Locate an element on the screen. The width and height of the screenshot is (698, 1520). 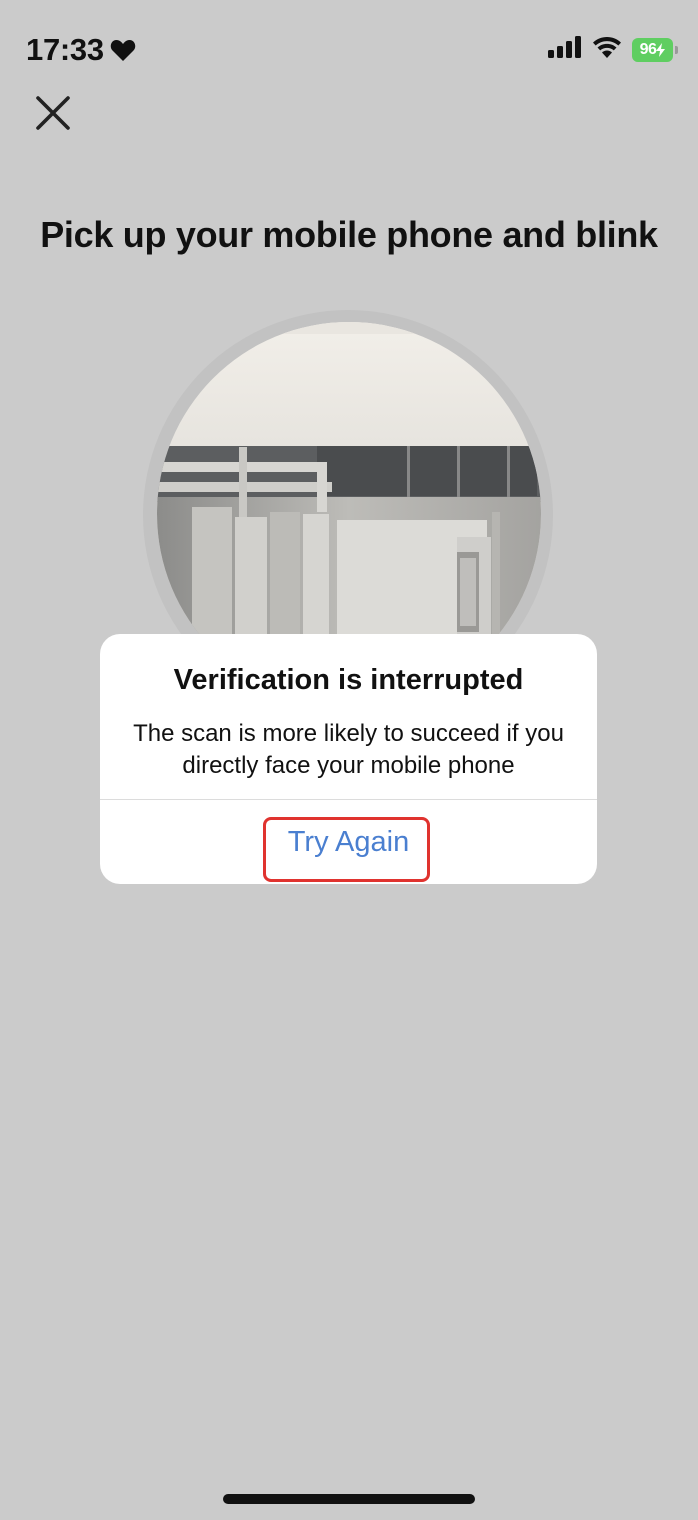
close-icon is located at coordinates (53, 113).